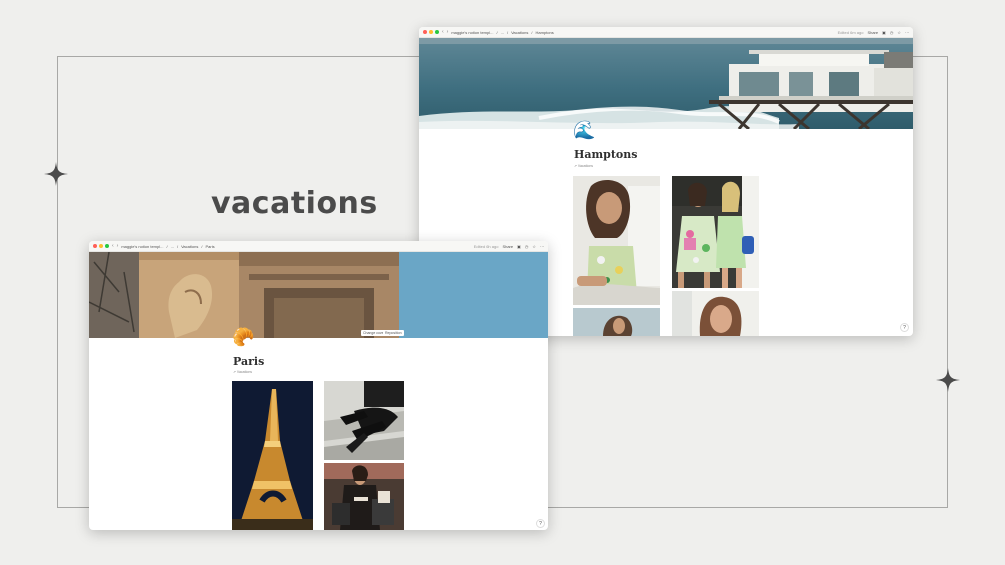  I want to click on page-title: Paris, so click(248, 361).